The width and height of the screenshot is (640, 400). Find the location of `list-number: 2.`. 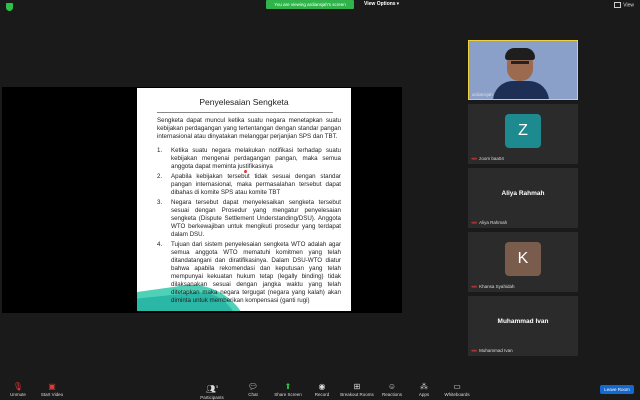

list-number: 2. is located at coordinates (160, 176).